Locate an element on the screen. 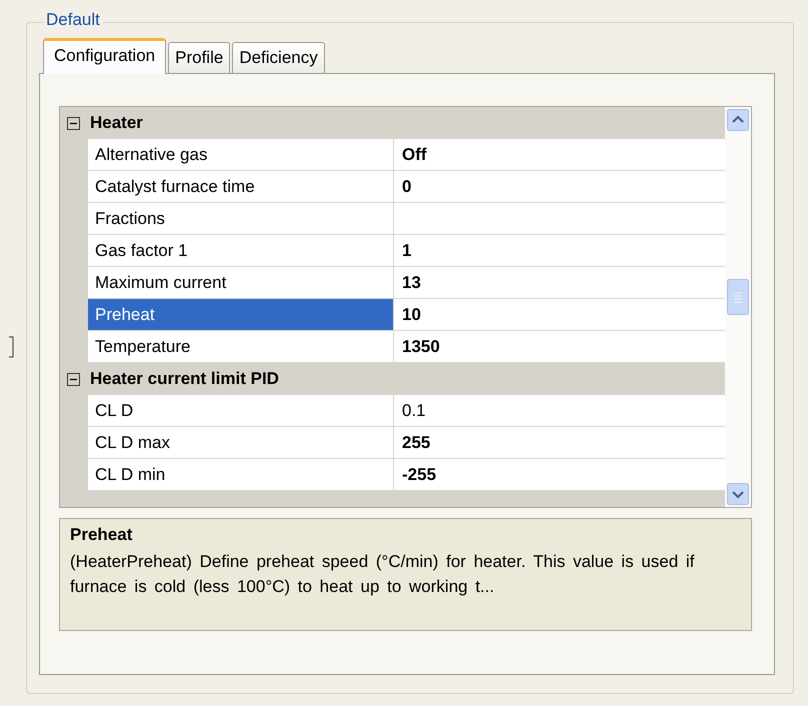 The height and width of the screenshot is (706, 808). bracket-icon is located at coordinates (11, 347).